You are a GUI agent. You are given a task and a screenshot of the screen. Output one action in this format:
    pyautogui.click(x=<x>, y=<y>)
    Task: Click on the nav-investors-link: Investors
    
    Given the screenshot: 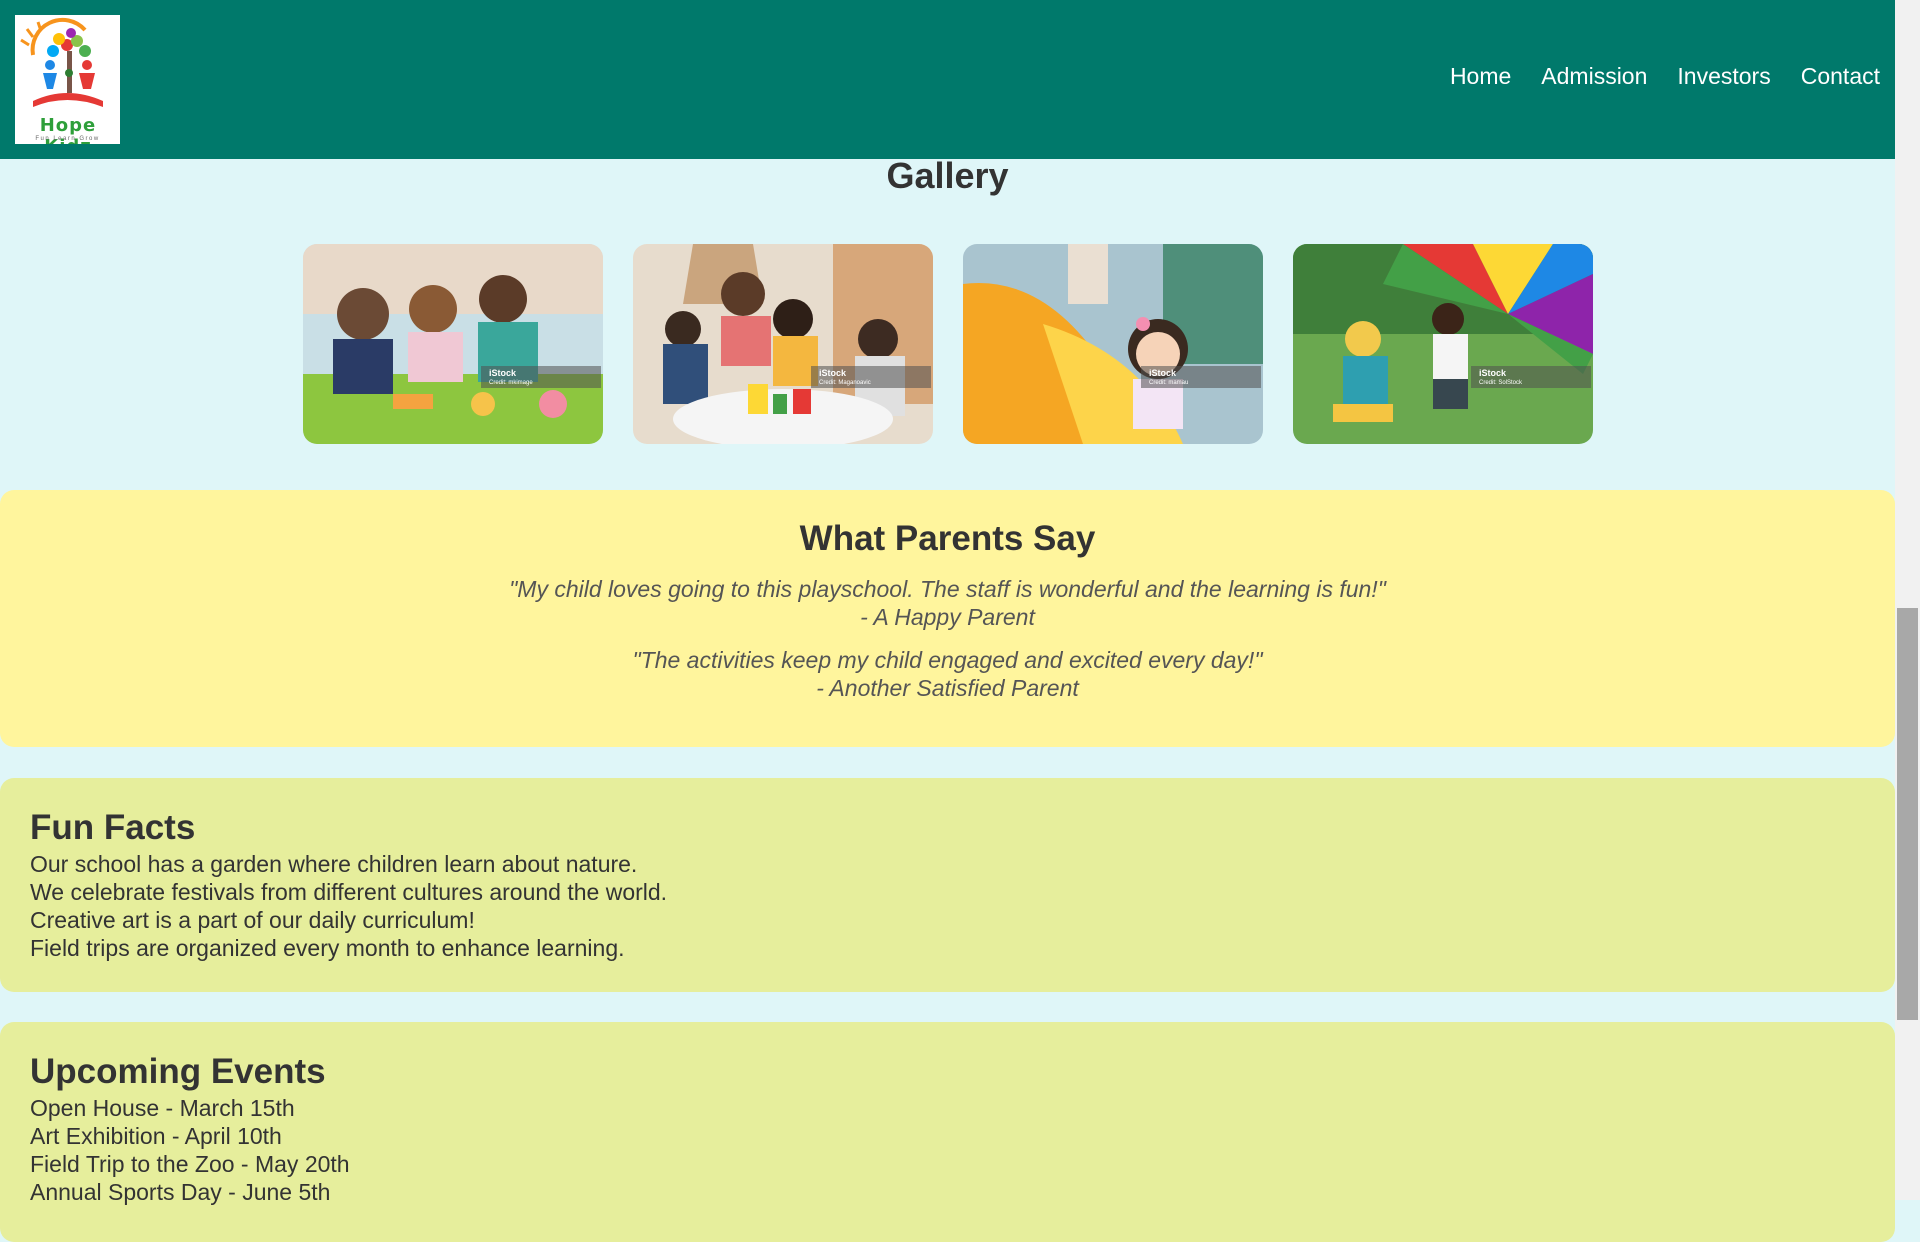 What is the action you would take?
    pyautogui.click(x=1723, y=76)
    